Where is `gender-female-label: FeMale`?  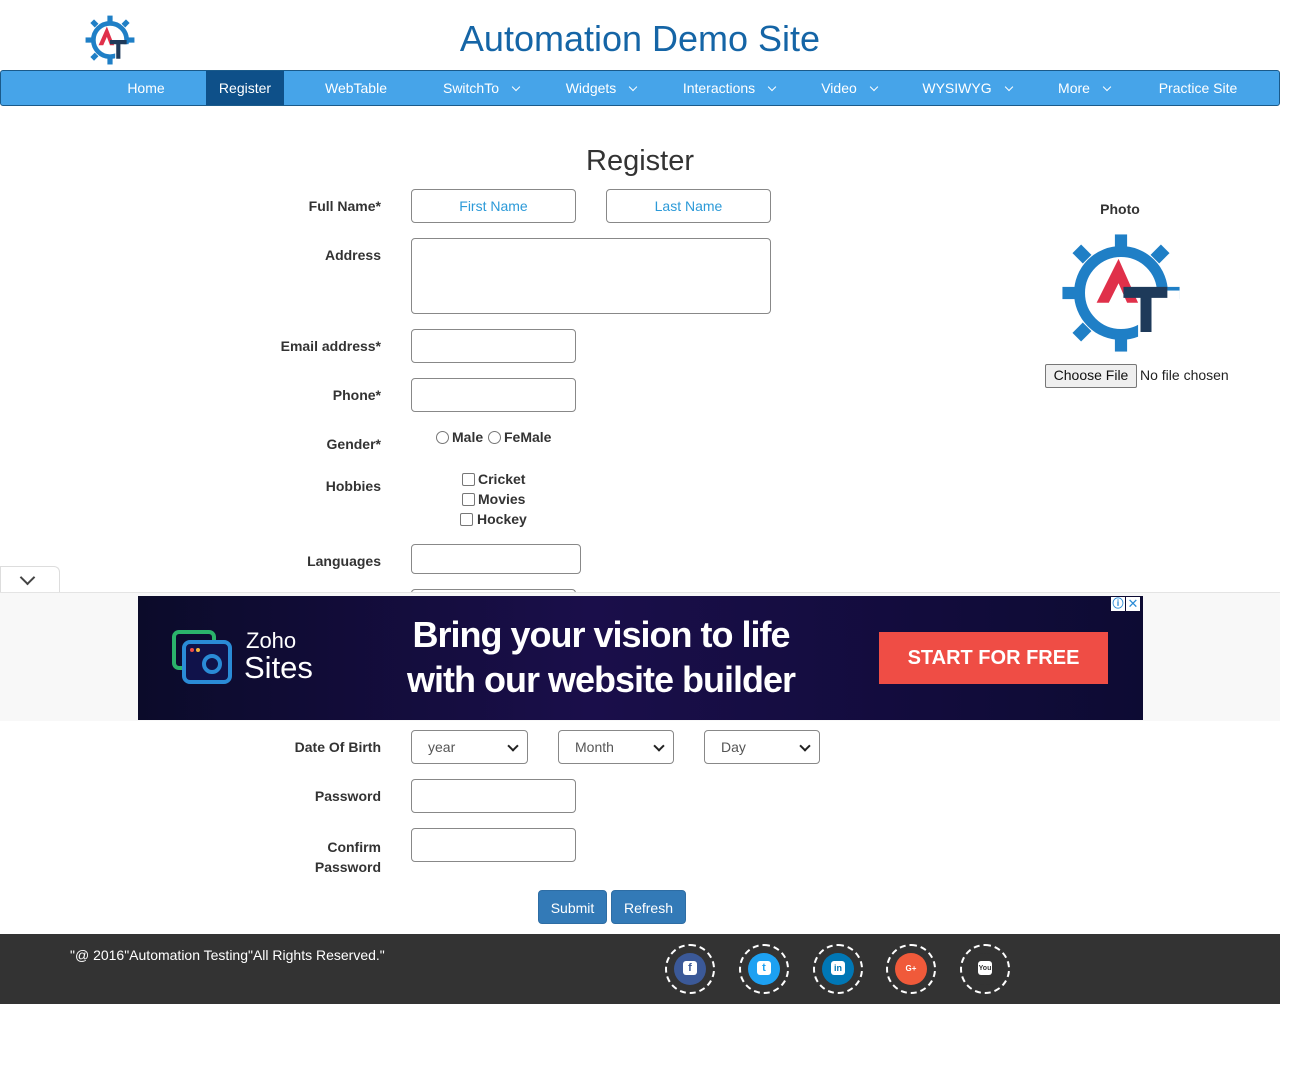 gender-female-label: FeMale is located at coordinates (528, 437).